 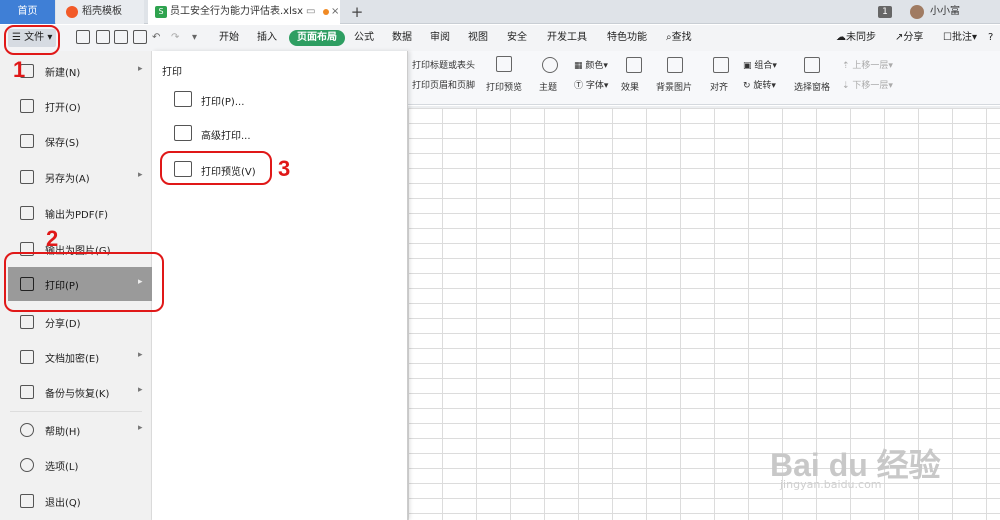 I want to click on redo-icon: ↷, so click(x=175, y=38).